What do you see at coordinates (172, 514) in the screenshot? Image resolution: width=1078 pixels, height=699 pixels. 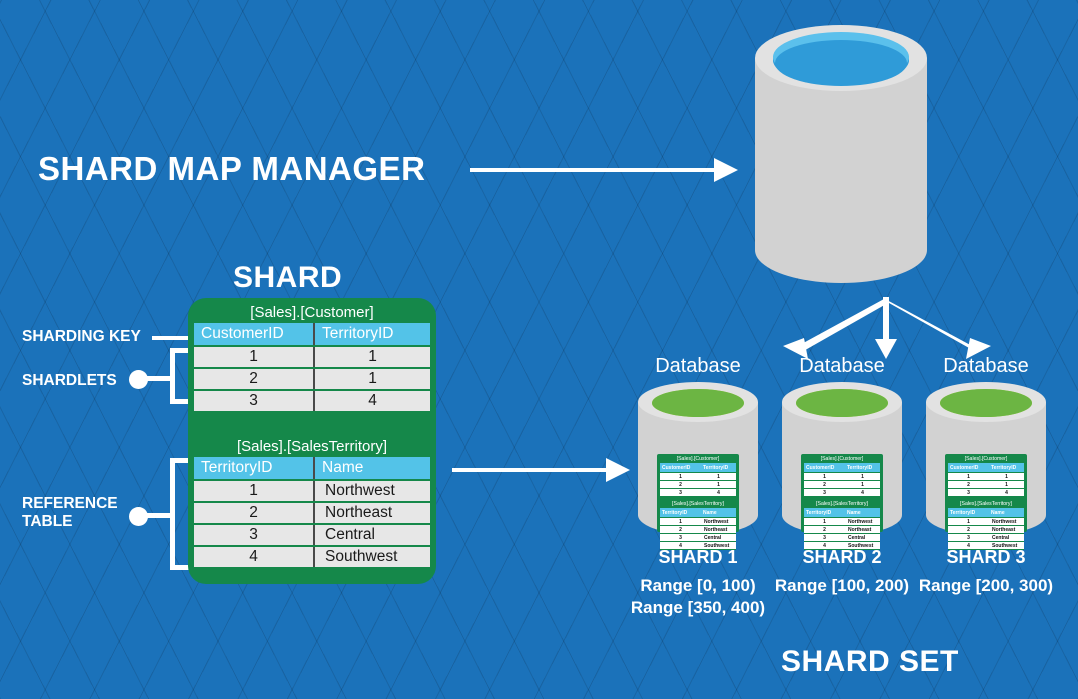 I see `reference-table-bracket-vertical` at bounding box center [172, 514].